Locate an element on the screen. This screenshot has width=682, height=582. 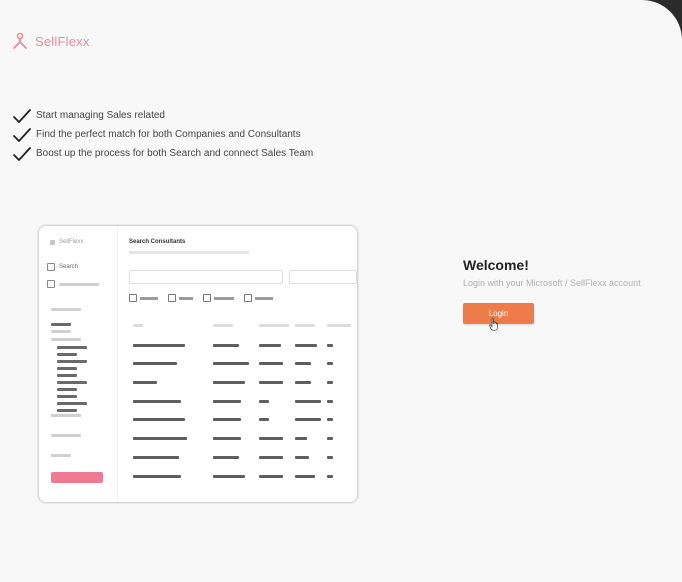
preview-nav-item is located at coordinates (73, 284).